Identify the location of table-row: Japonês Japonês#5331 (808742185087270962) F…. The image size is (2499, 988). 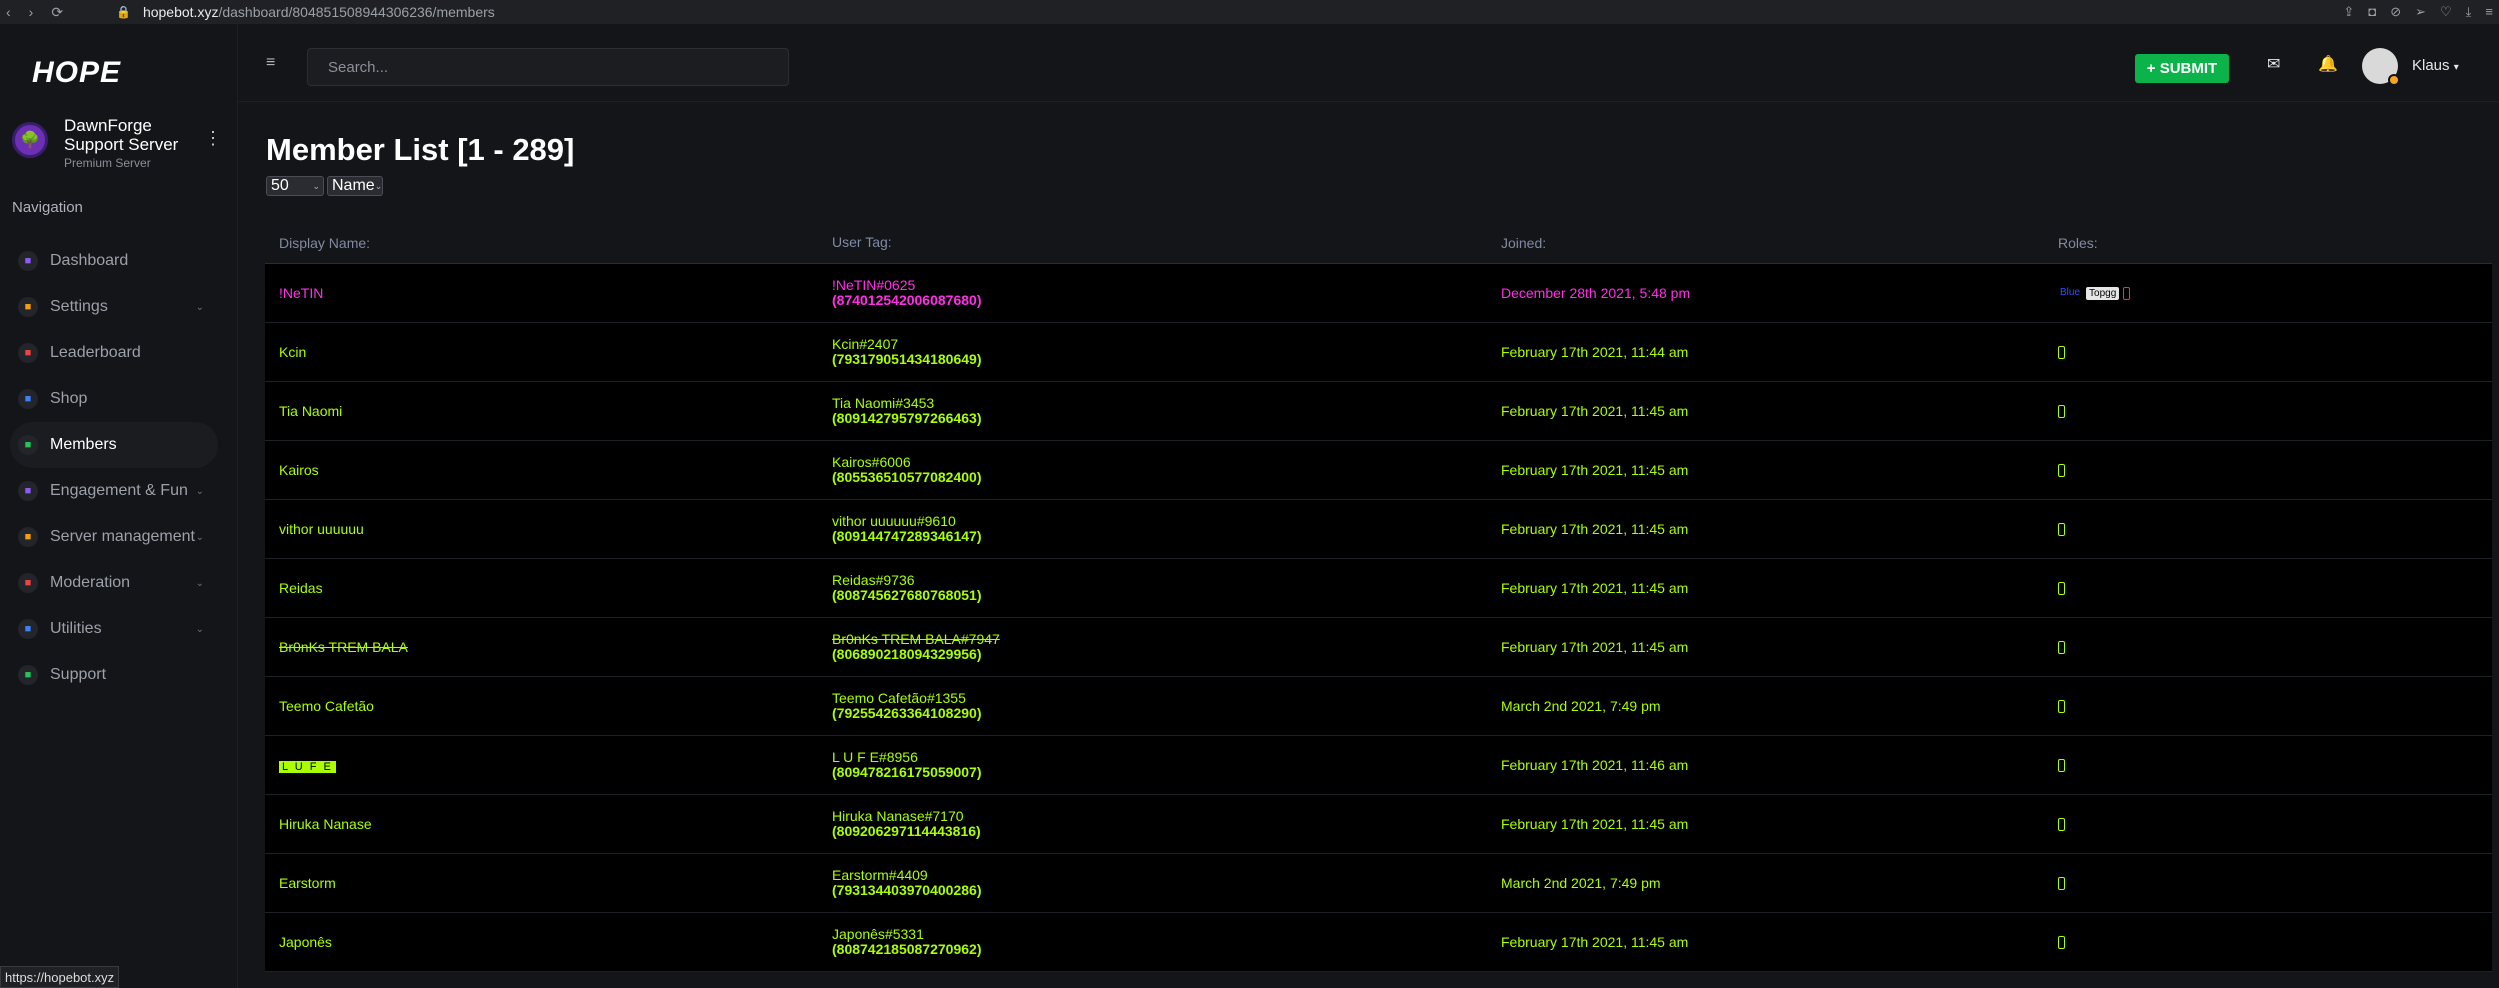
(1378, 942).